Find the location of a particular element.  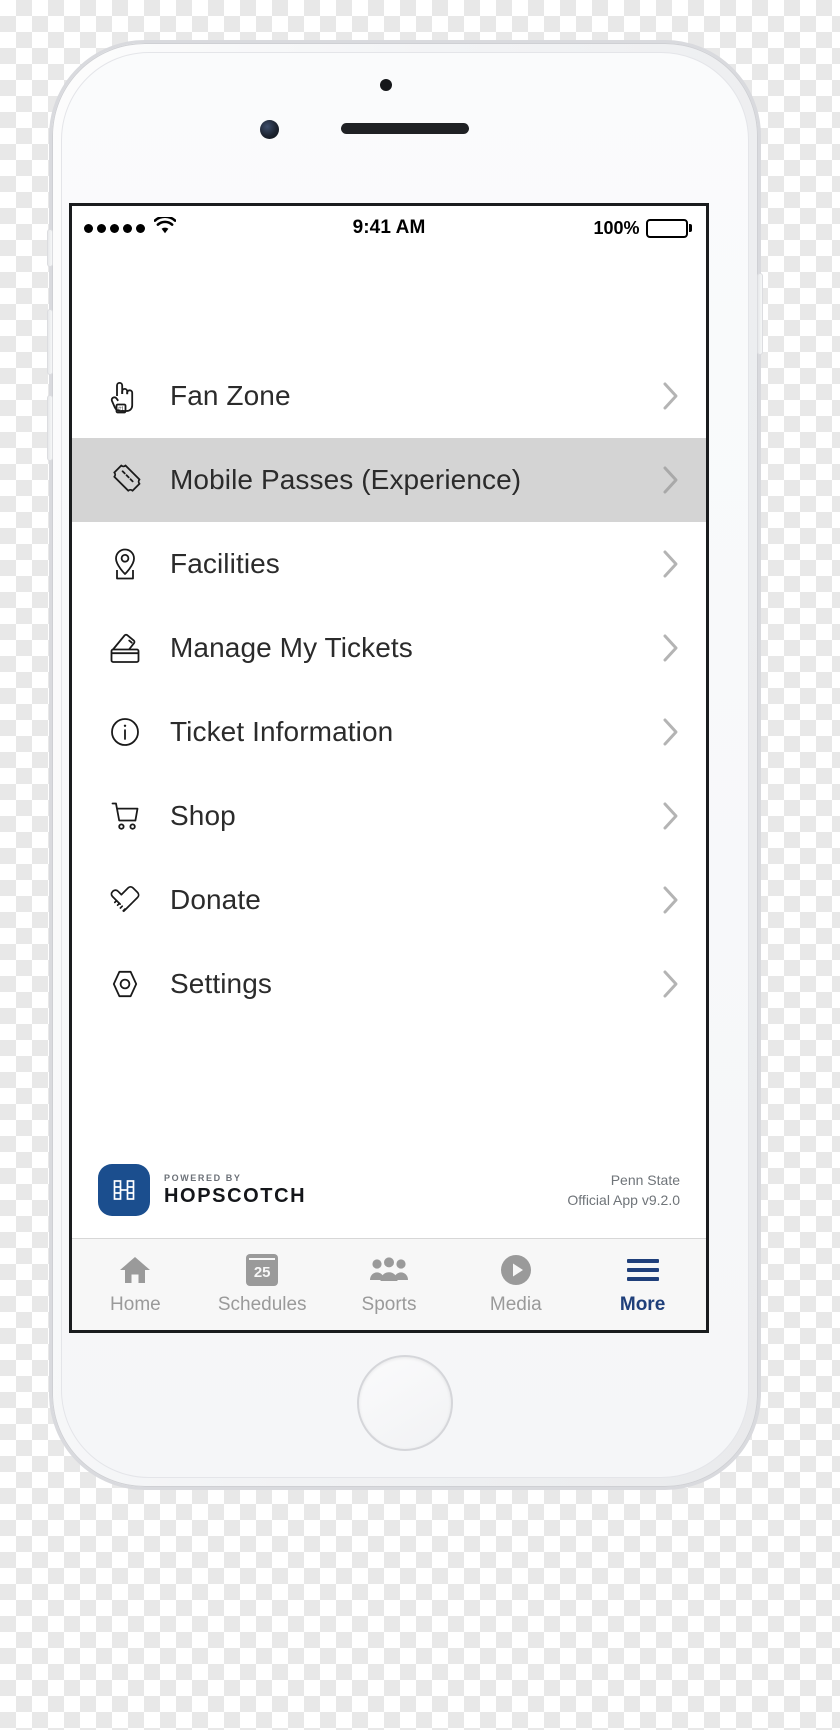

menu-item-label: Manage My Tickets is located at coordinates (291, 647).